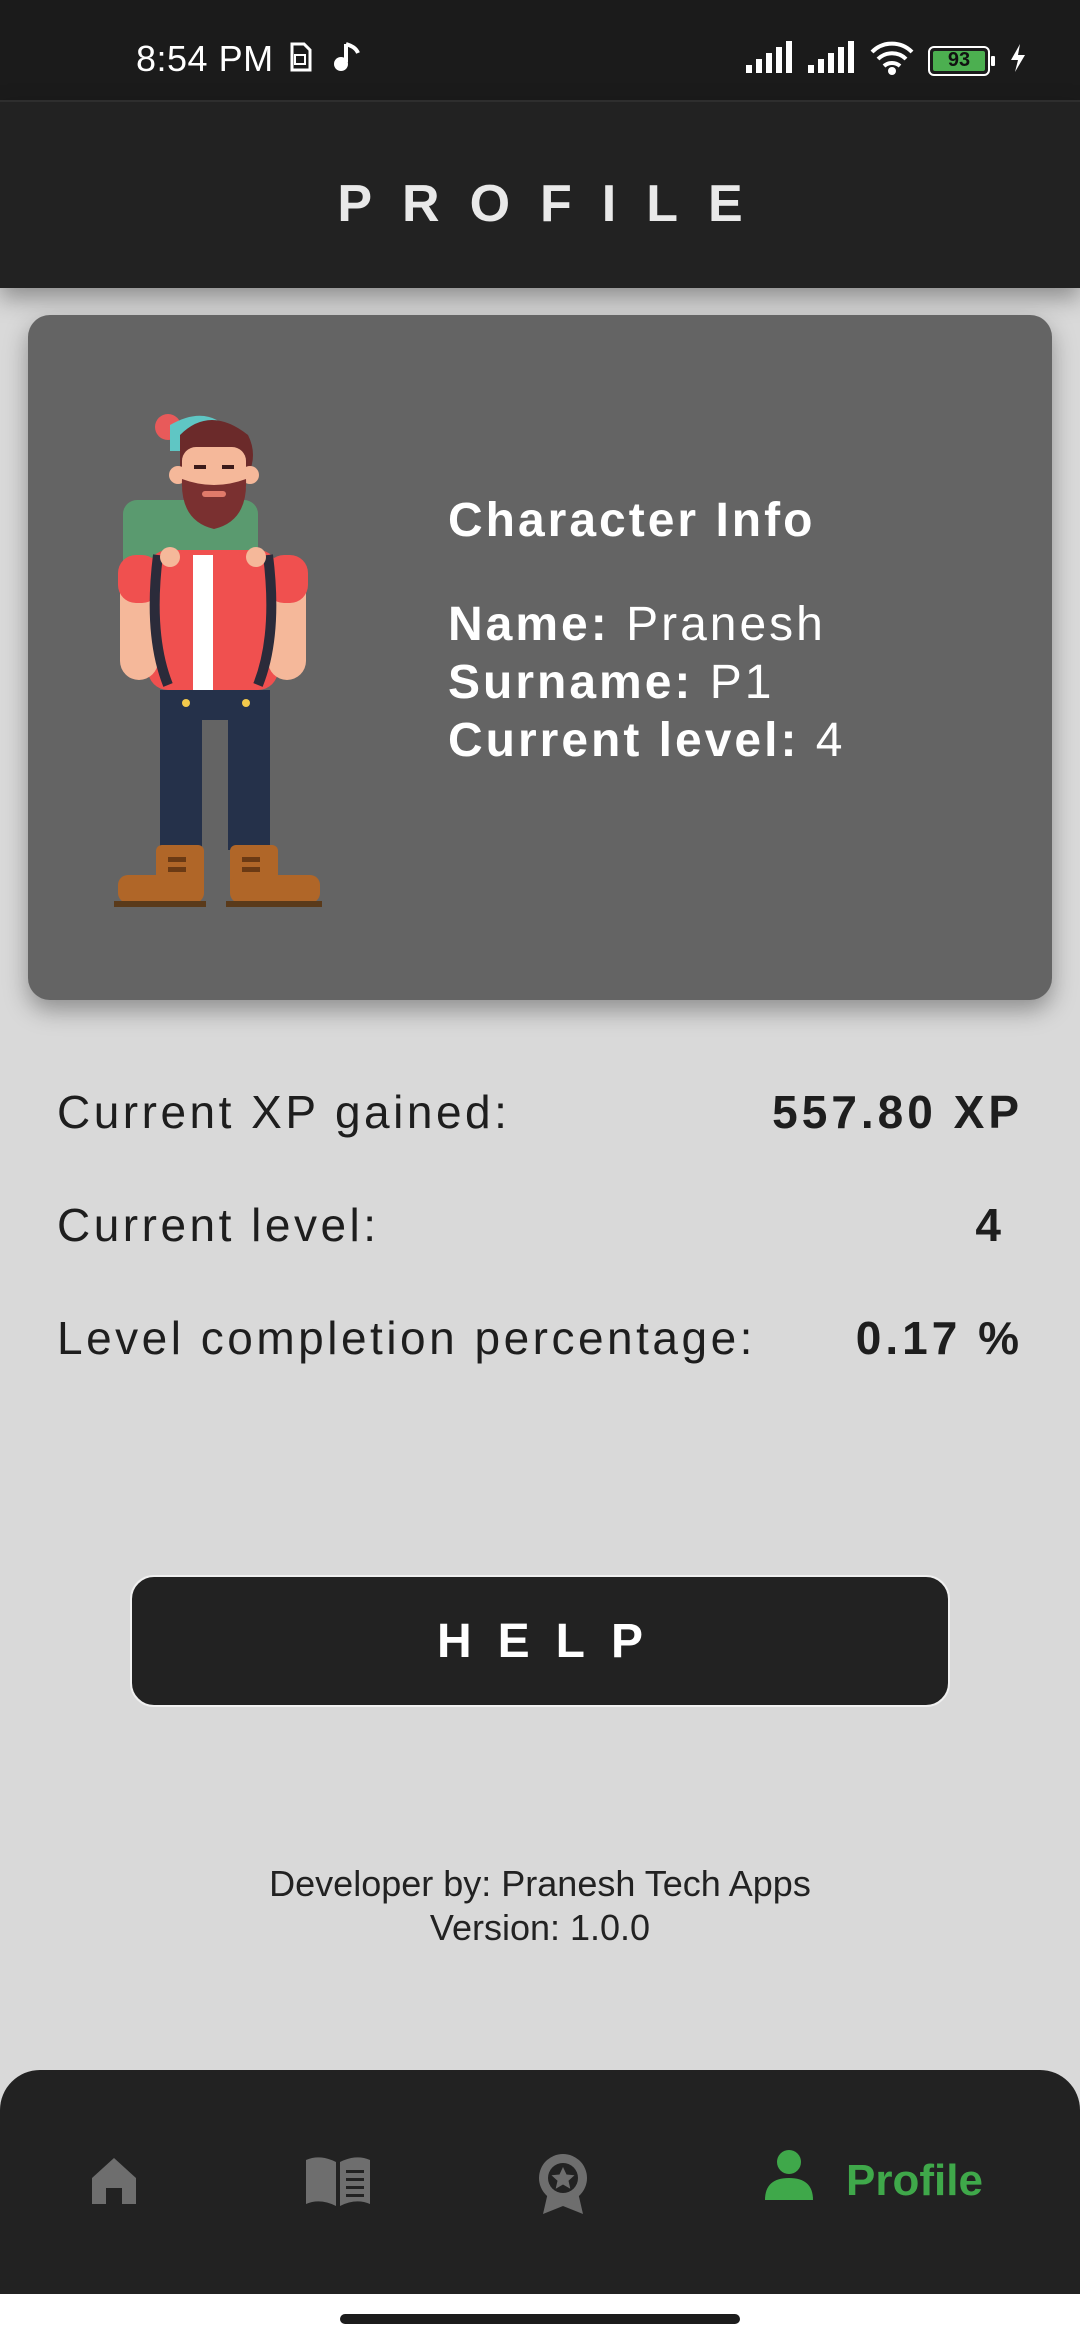 The width and height of the screenshot is (1080, 2340). Describe the element at coordinates (742, 682) in the screenshot. I see `surname-value: P1` at that location.